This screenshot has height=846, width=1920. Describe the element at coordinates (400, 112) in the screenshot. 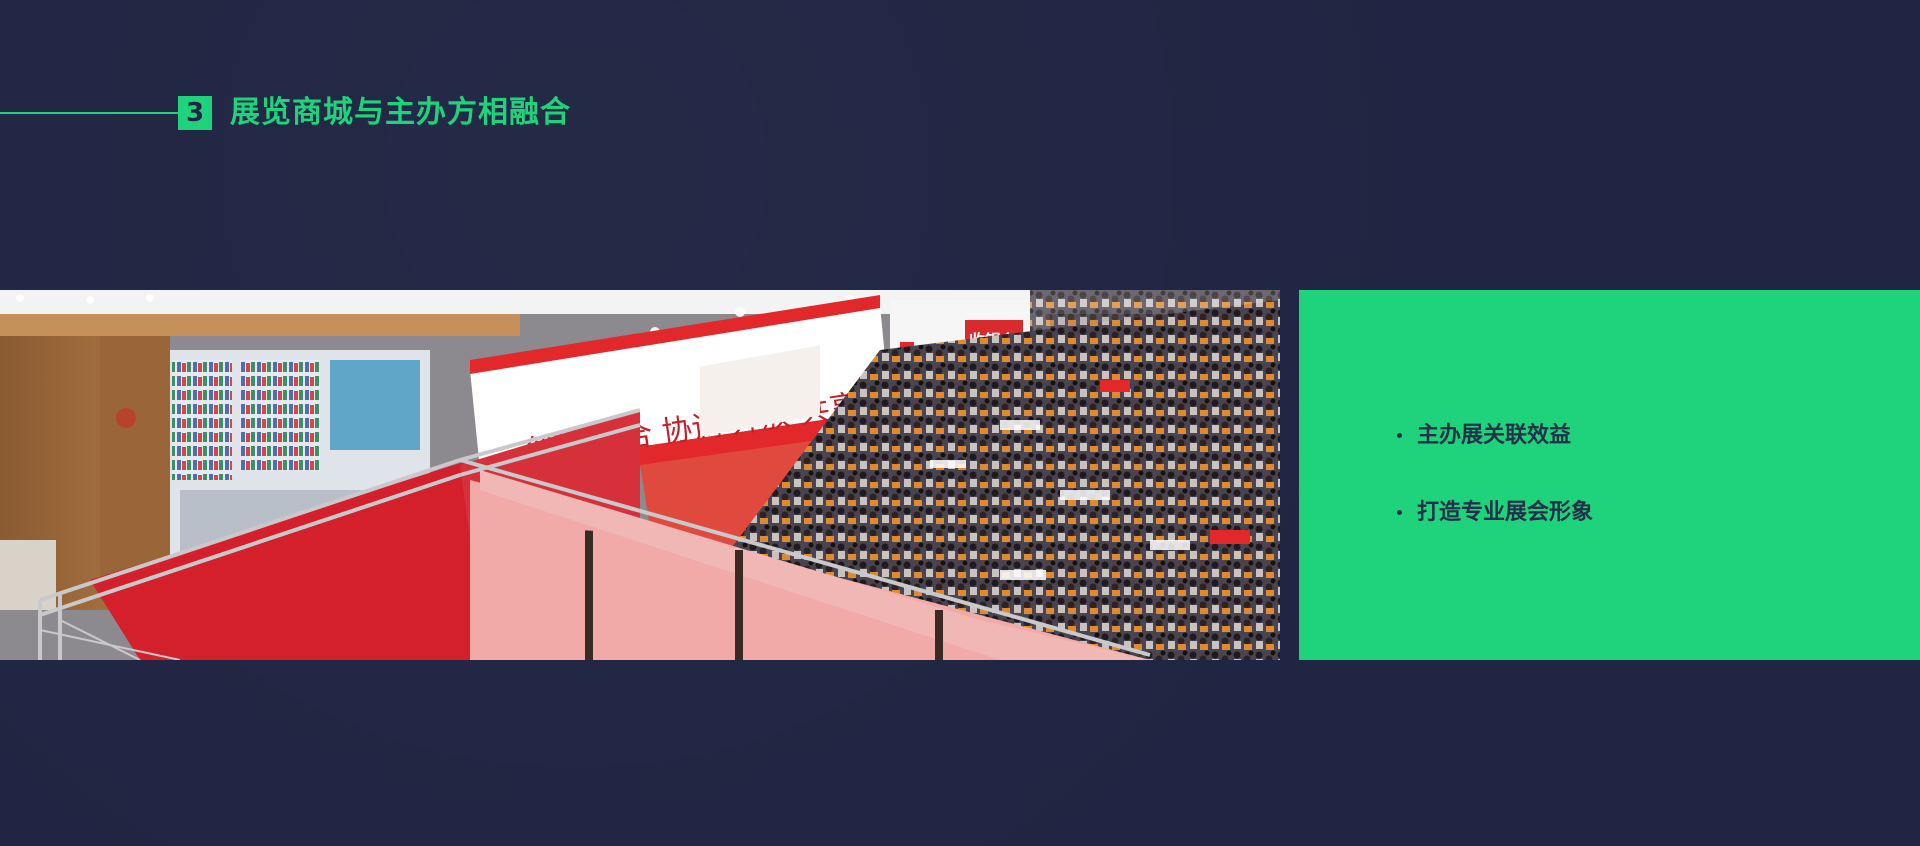

I see `page-title: 展览商城与主办方相融合` at that location.